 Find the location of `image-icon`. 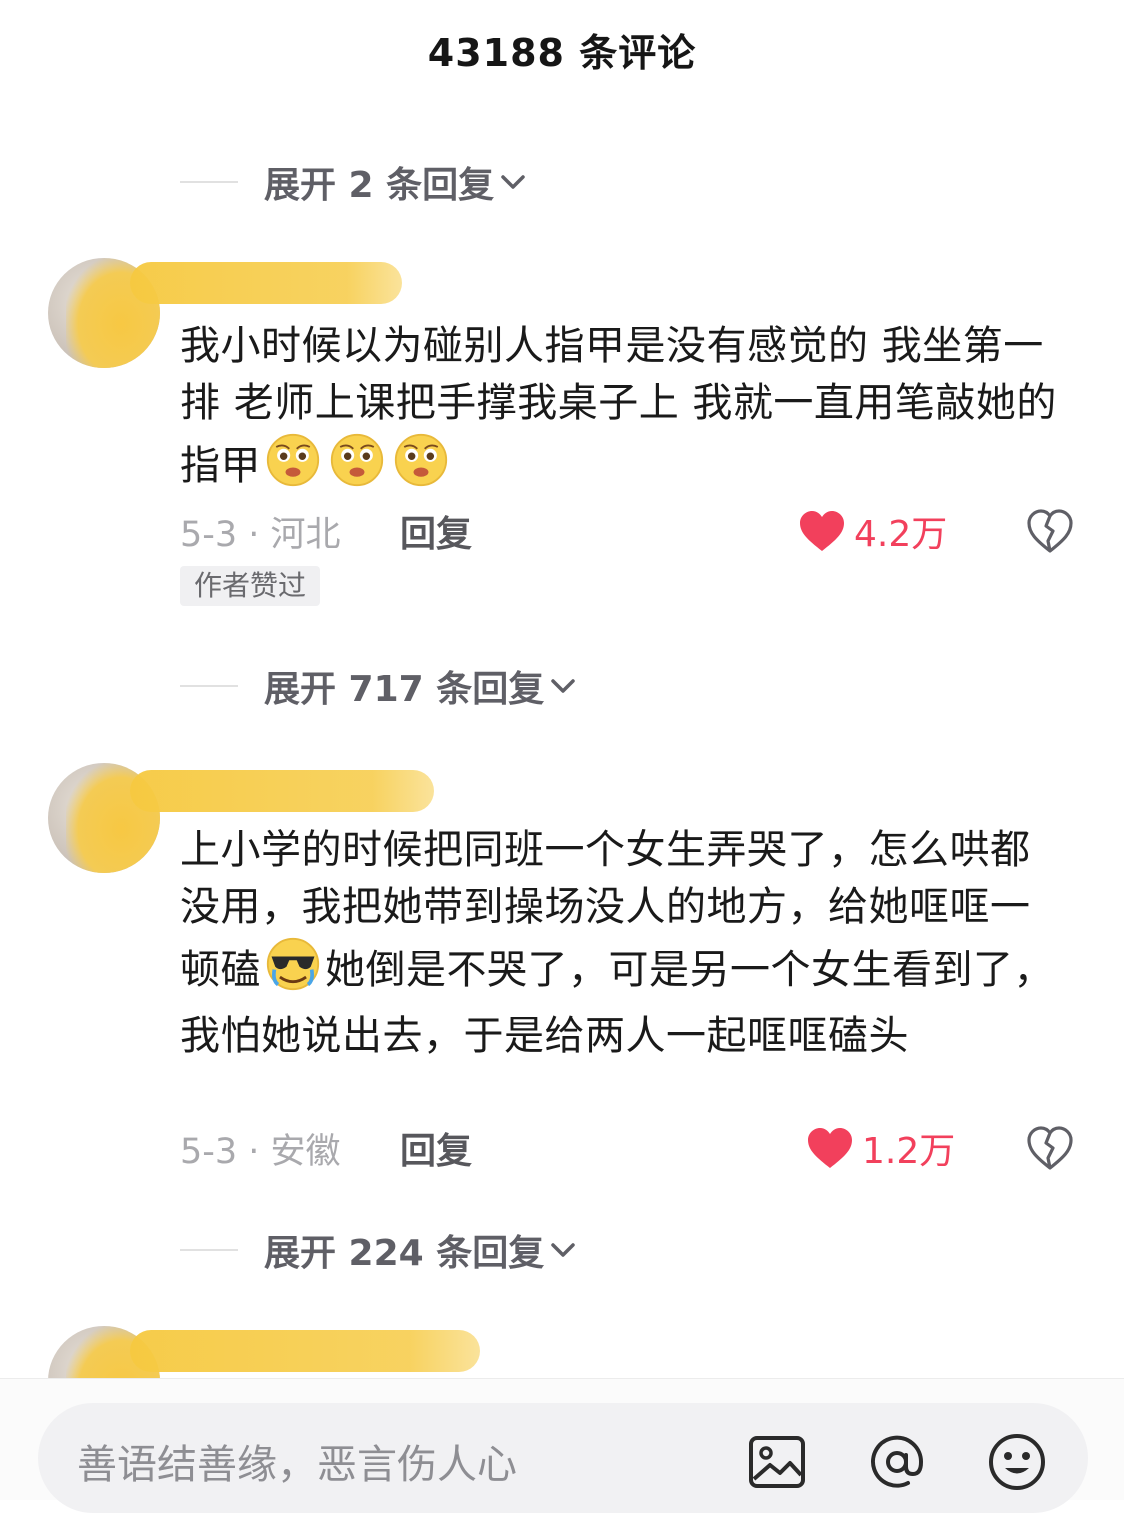

image-icon is located at coordinates (777, 1462).